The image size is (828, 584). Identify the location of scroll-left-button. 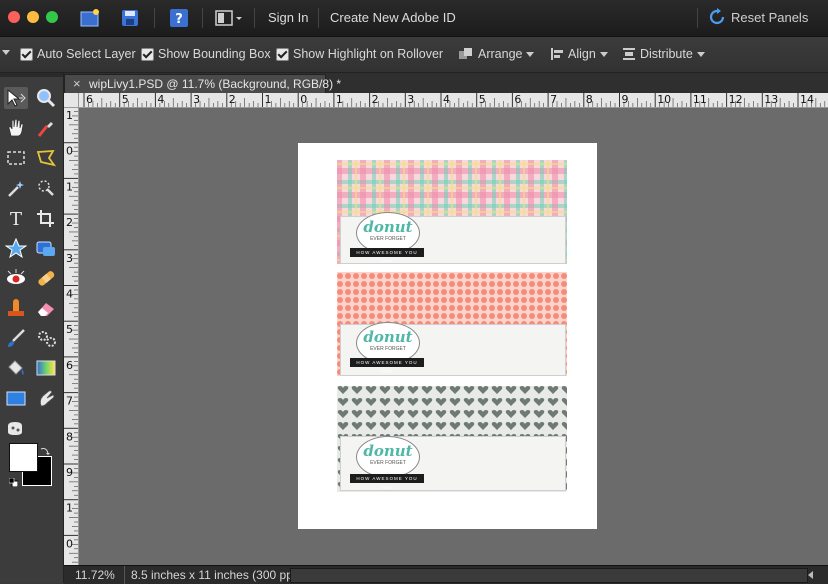
(811, 575).